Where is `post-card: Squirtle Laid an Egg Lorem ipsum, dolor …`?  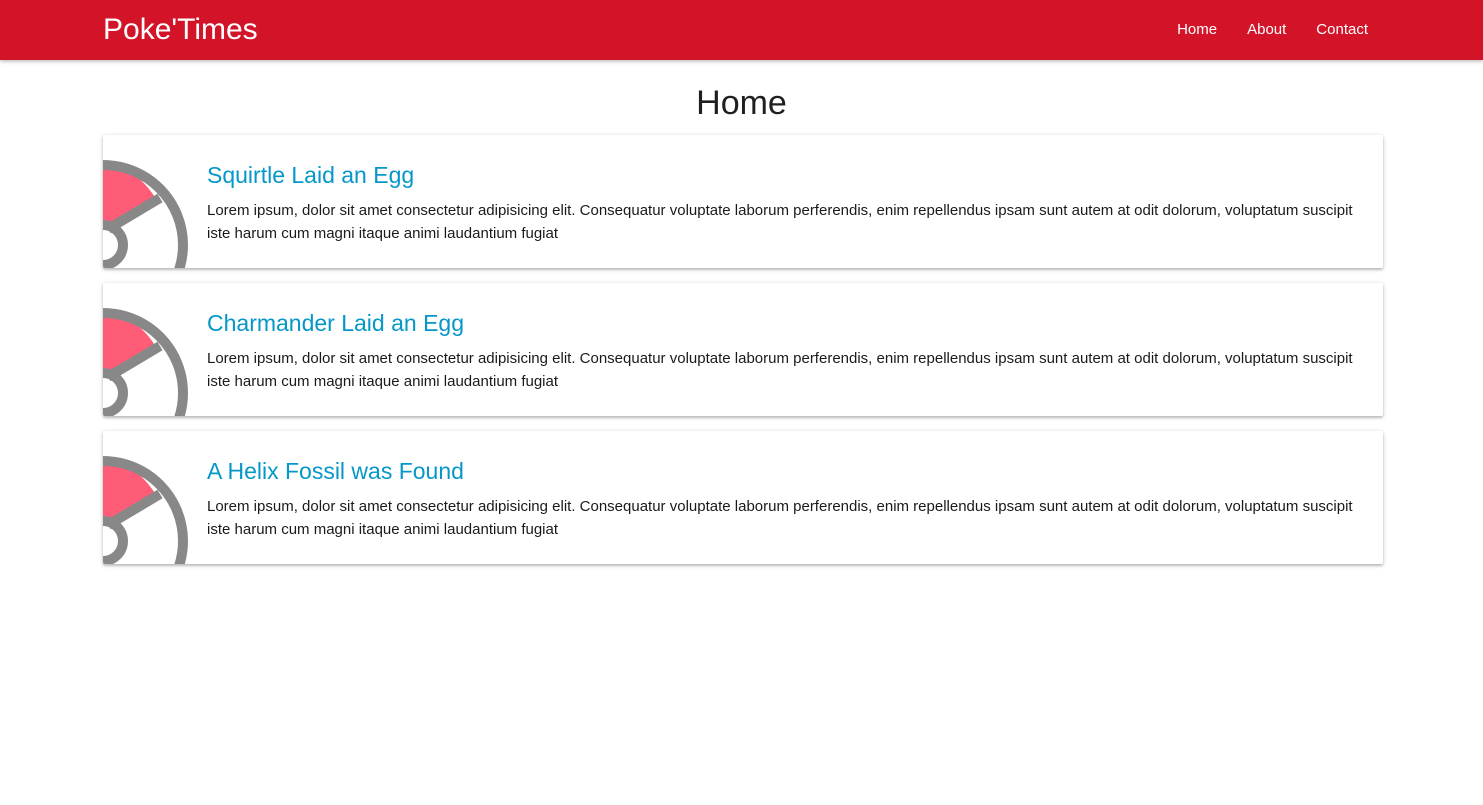 post-card: Squirtle Laid an Egg Lorem ipsum, dolor … is located at coordinates (743, 201).